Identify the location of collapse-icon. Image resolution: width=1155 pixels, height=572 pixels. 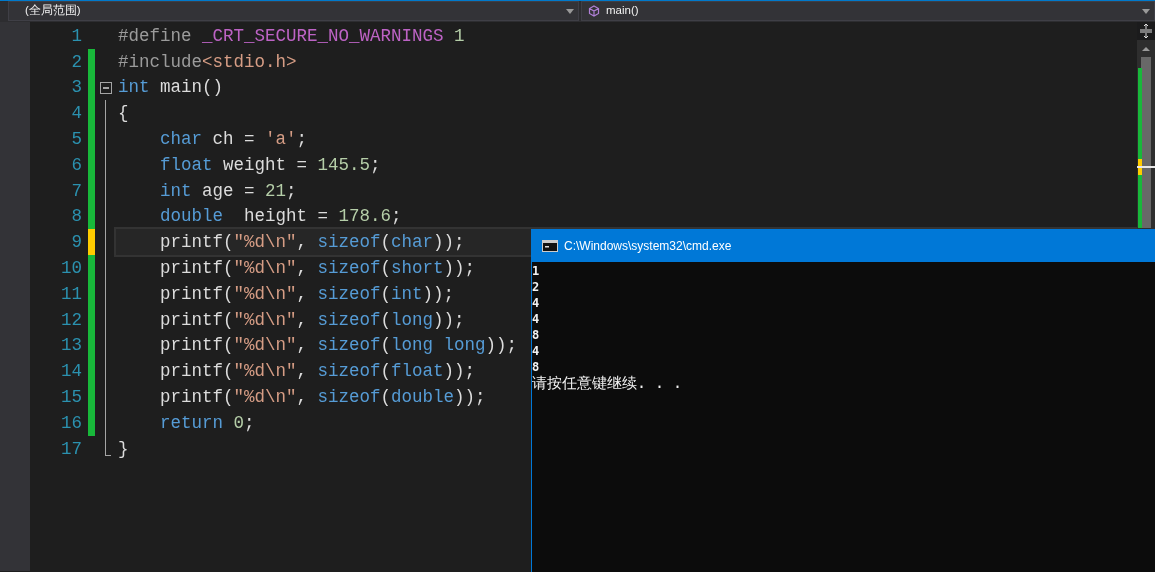
(106, 87).